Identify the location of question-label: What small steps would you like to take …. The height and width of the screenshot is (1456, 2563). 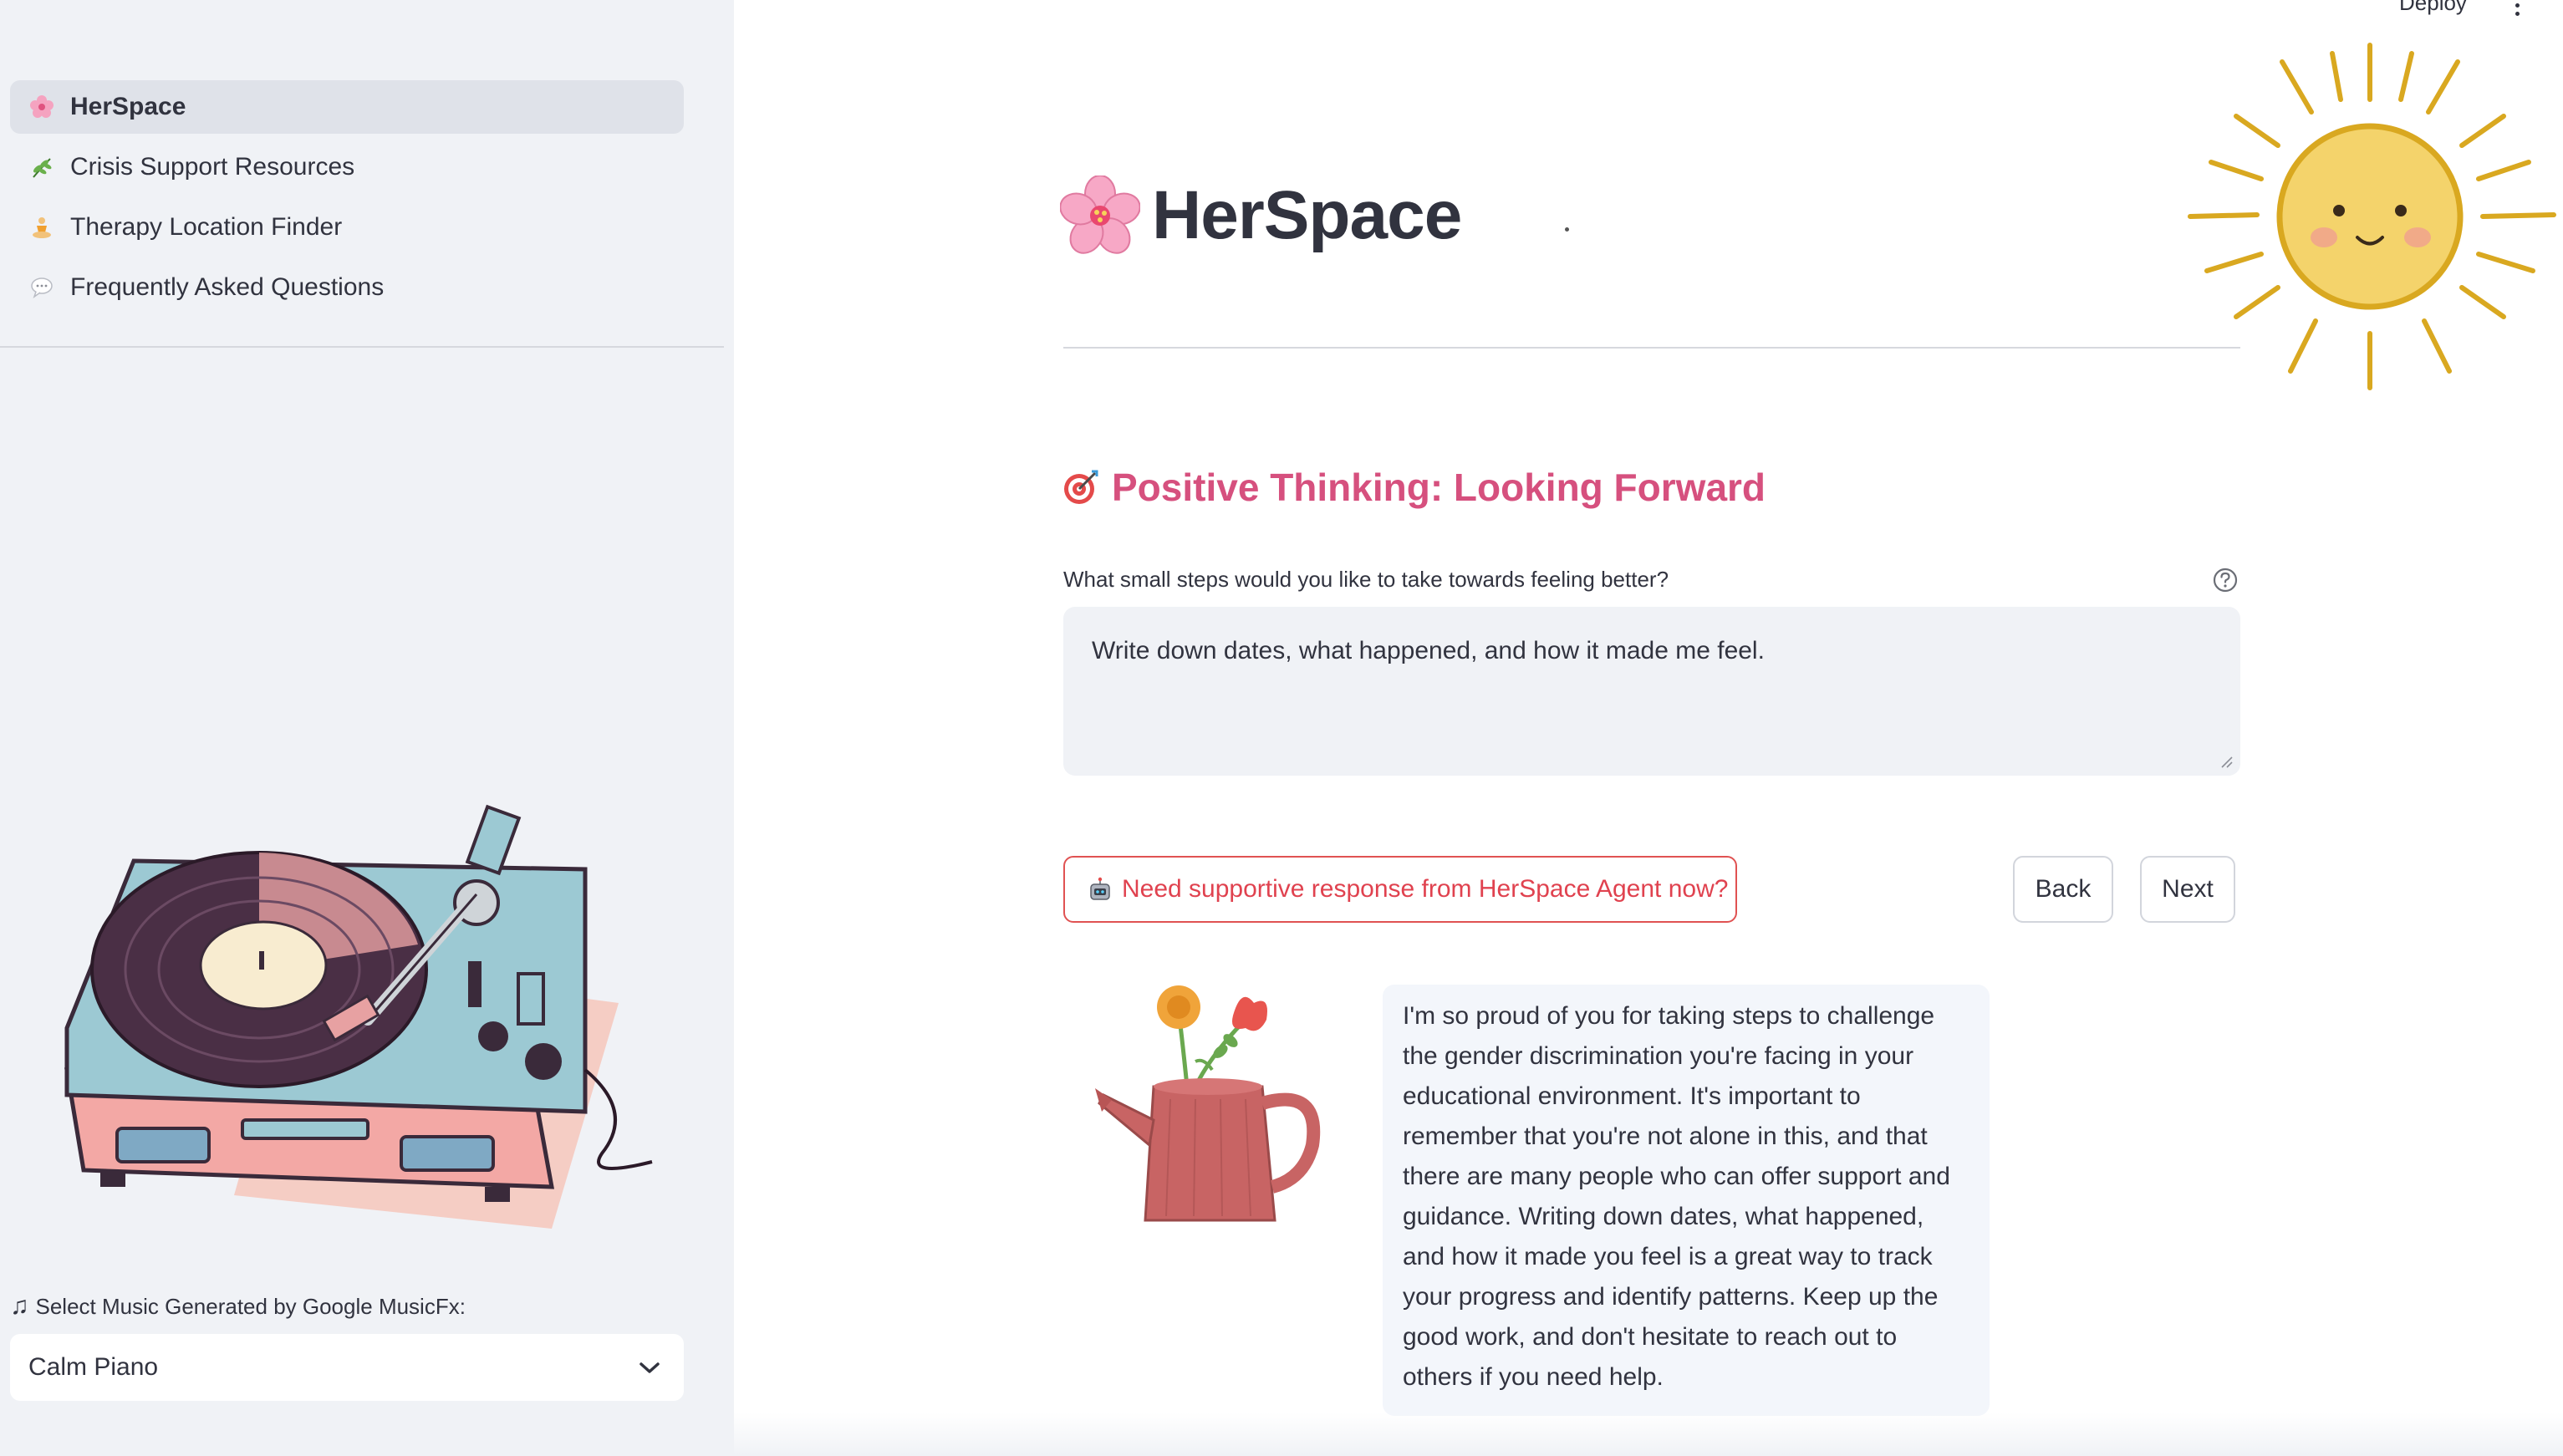
(1366, 579).